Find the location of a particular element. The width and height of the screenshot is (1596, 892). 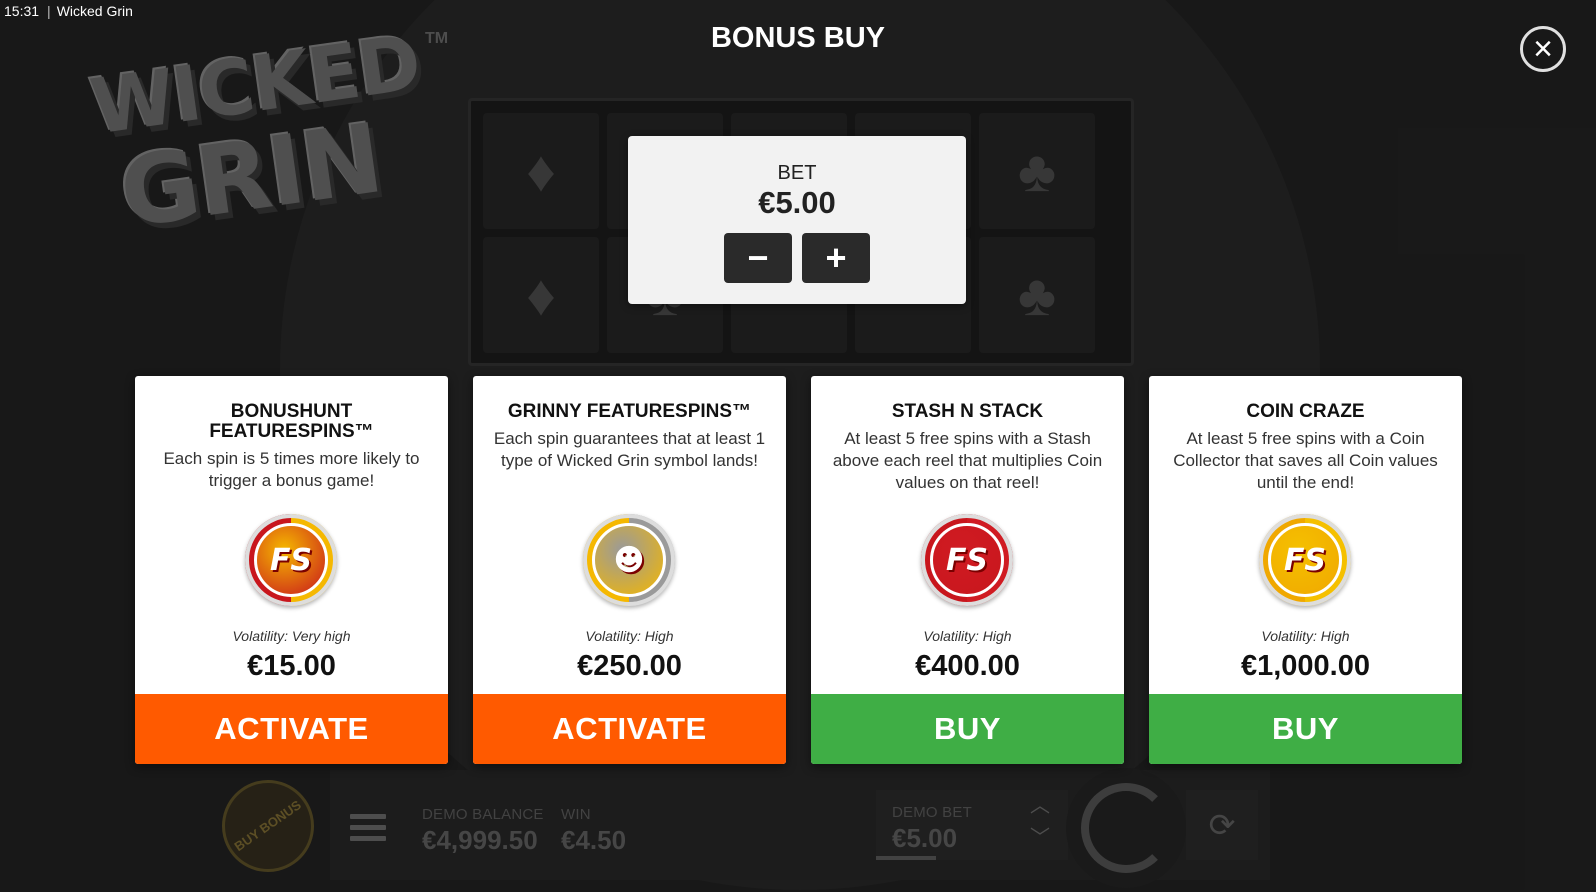

bet-value: €5.00 is located at coordinates (797, 202).